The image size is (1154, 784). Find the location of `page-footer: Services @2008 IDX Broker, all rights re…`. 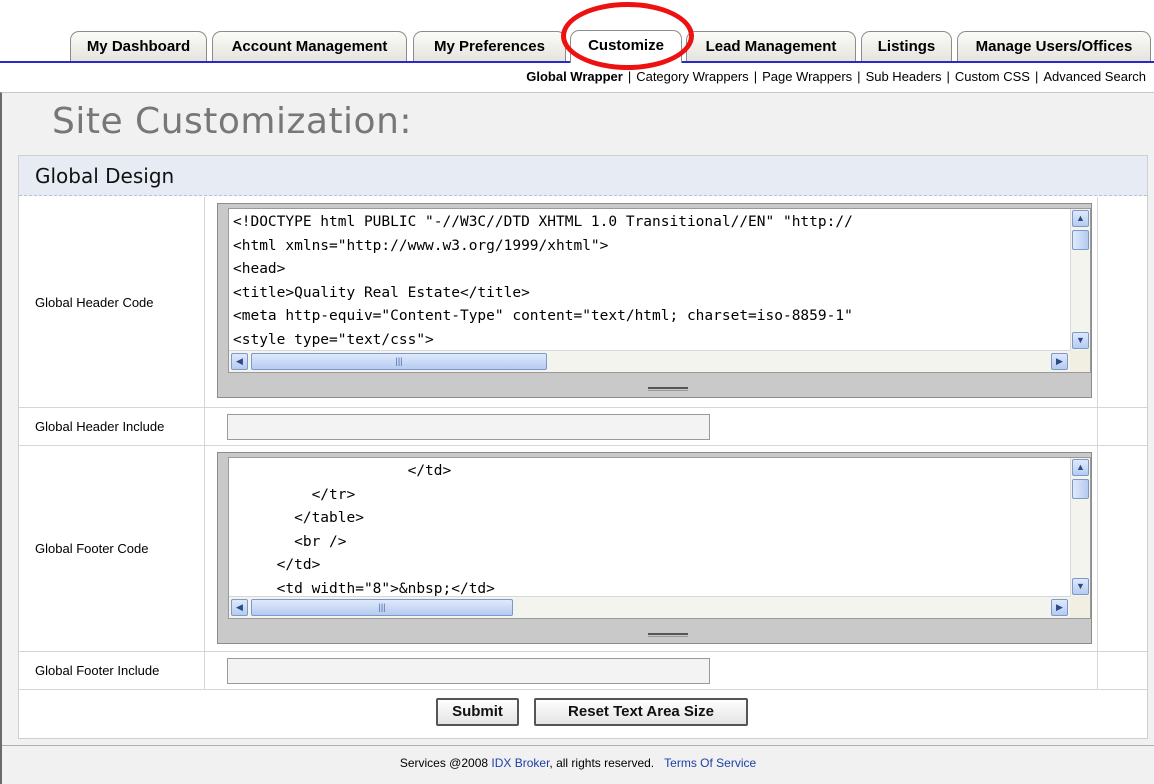

page-footer: Services @2008 IDX Broker, all rights re… is located at coordinates (578, 763).